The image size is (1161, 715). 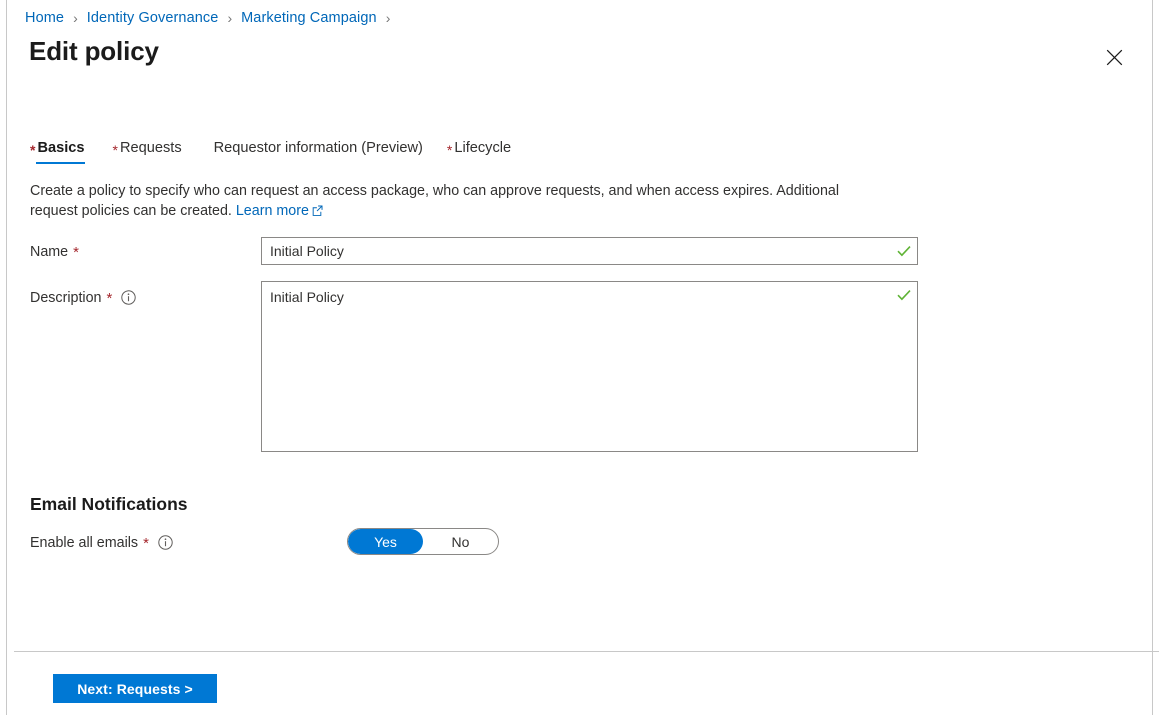 What do you see at coordinates (483, 148) in the screenshot?
I see `tab-lifecycle-label: Lifecycle` at bounding box center [483, 148].